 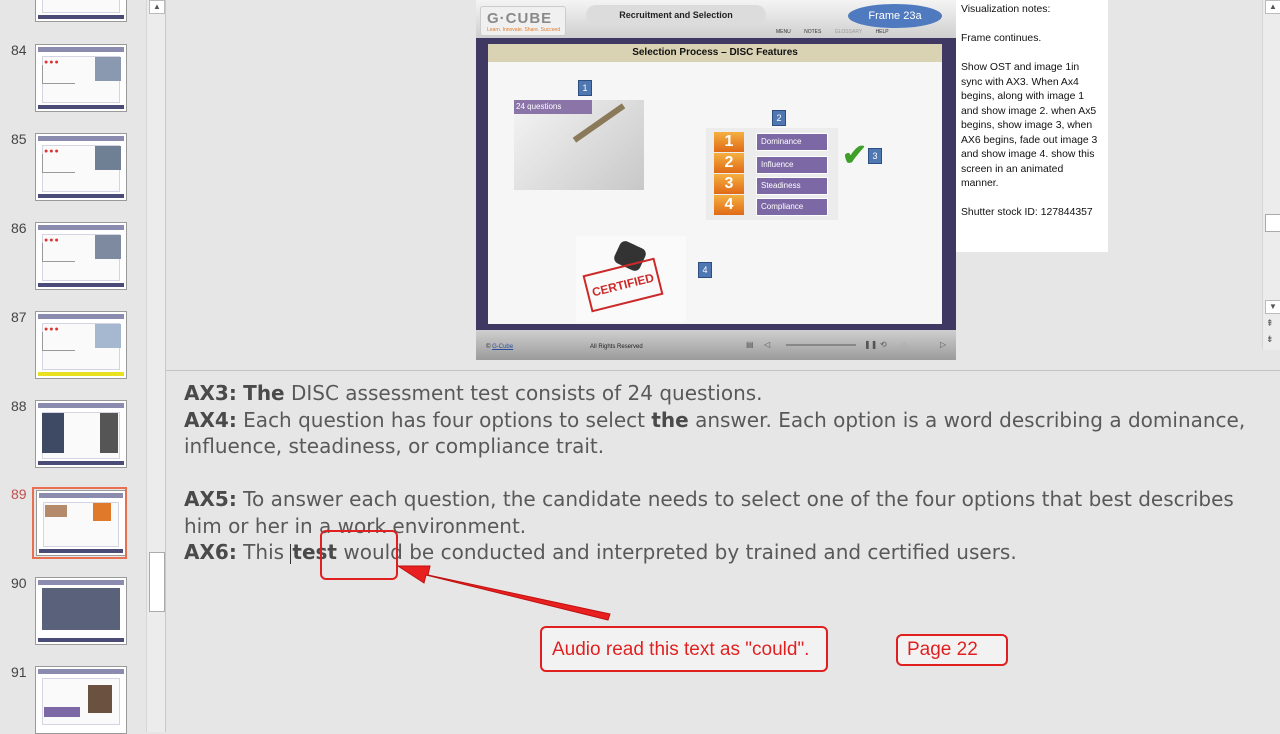 I want to click on callout-audio-text: Audio read this text as "could"., so click(x=681, y=649).